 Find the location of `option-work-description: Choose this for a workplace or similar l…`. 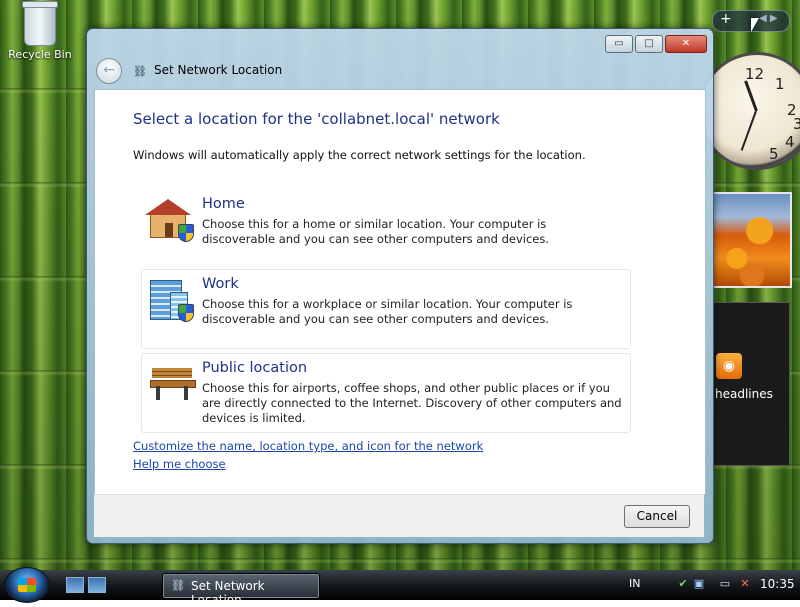

option-work-description: Choose this for a workplace or similar l… is located at coordinates (387, 311).